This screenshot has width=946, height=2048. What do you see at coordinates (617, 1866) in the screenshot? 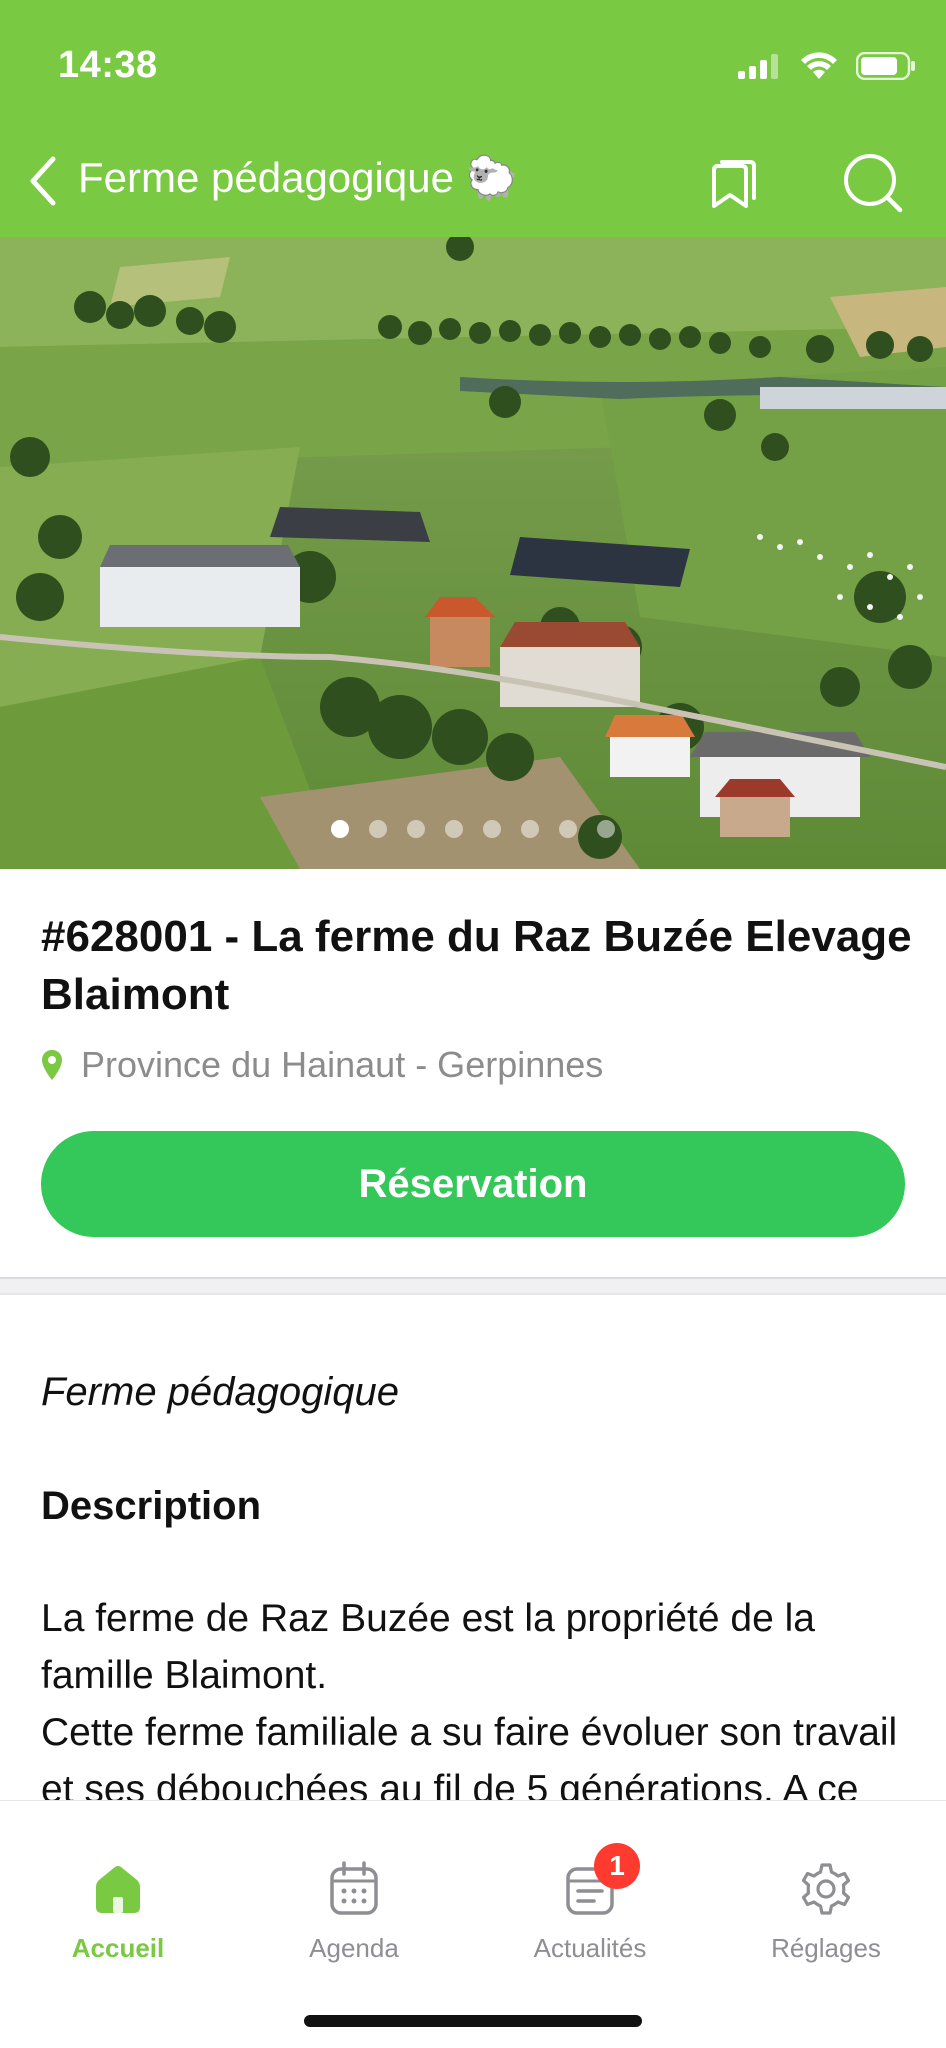
I see `notification-badge: 1` at bounding box center [617, 1866].